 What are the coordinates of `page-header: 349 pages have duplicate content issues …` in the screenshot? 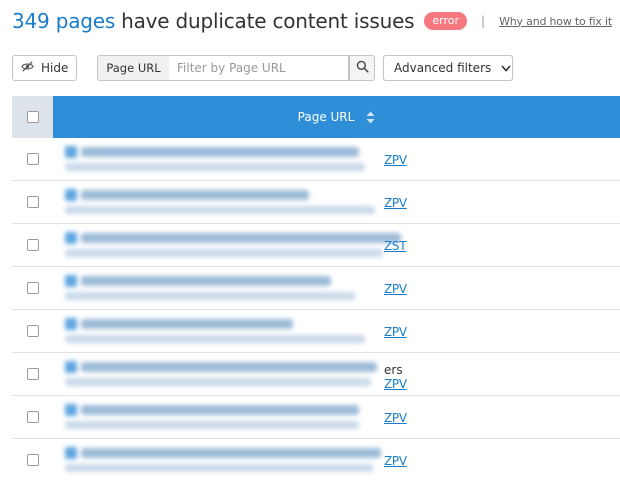 It's located at (312, 21).